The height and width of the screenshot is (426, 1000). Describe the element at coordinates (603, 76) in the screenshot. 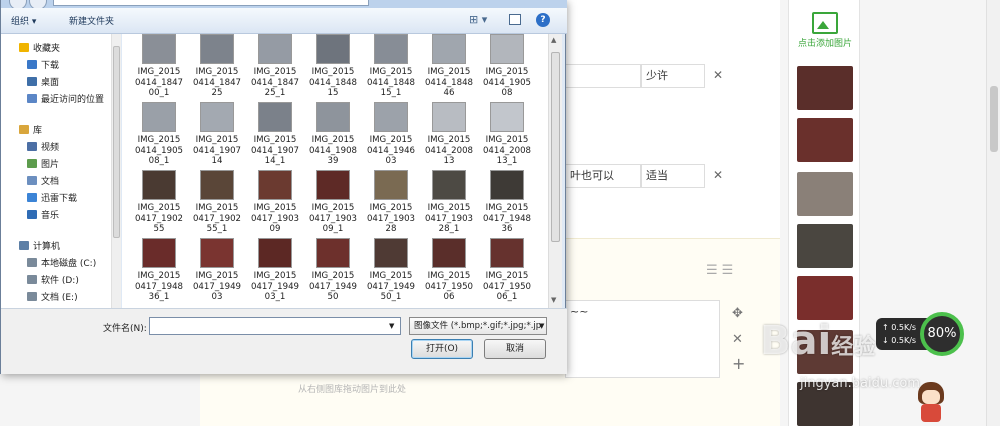

I see `ingredient-name-input` at that location.